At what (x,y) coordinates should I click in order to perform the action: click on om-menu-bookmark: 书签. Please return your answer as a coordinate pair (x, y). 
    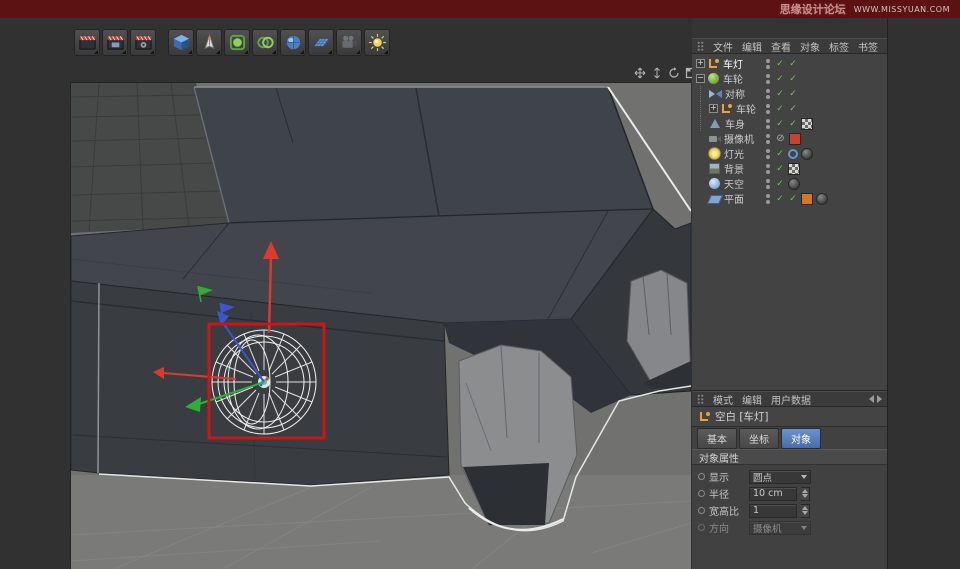
    Looking at the image, I should click on (868, 46).